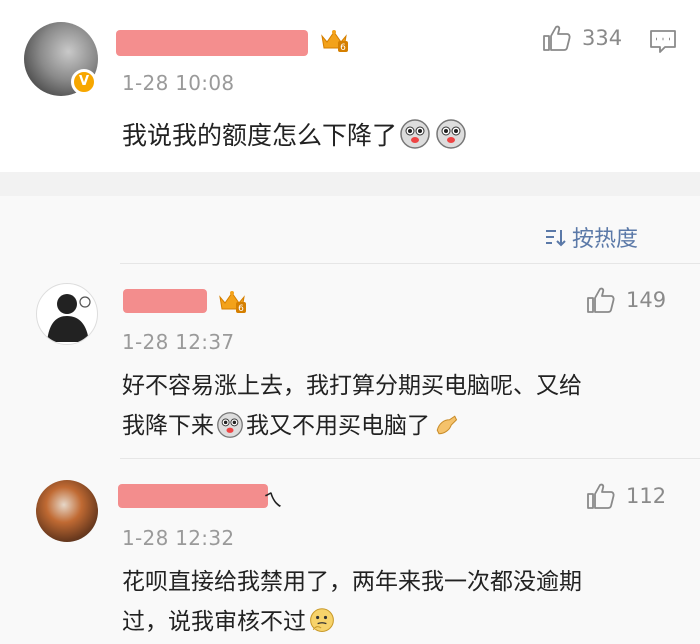  Describe the element at coordinates (295, 136) in the screenshot. I see `post-text: 我说我的额度怎么下降了` at that location.